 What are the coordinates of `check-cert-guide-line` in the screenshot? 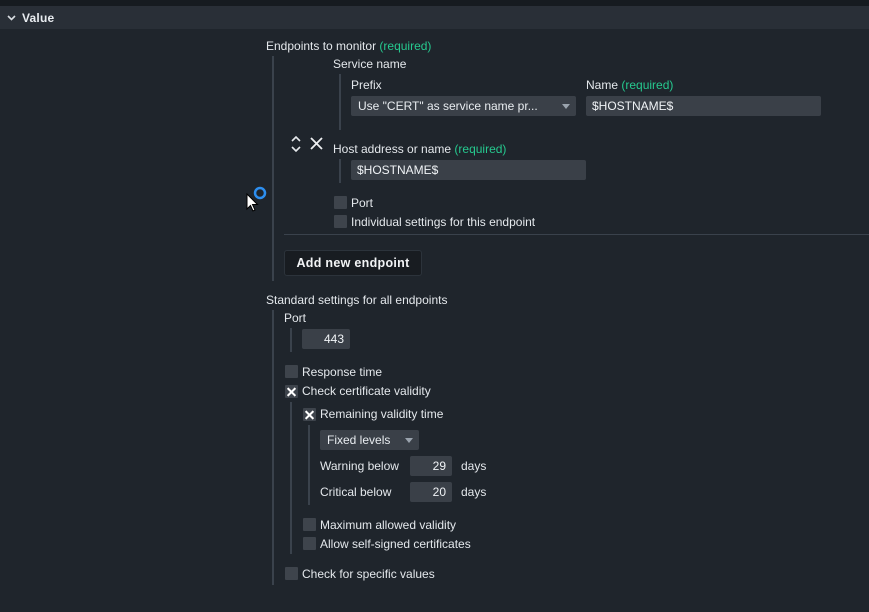 It's located at (291, 478).